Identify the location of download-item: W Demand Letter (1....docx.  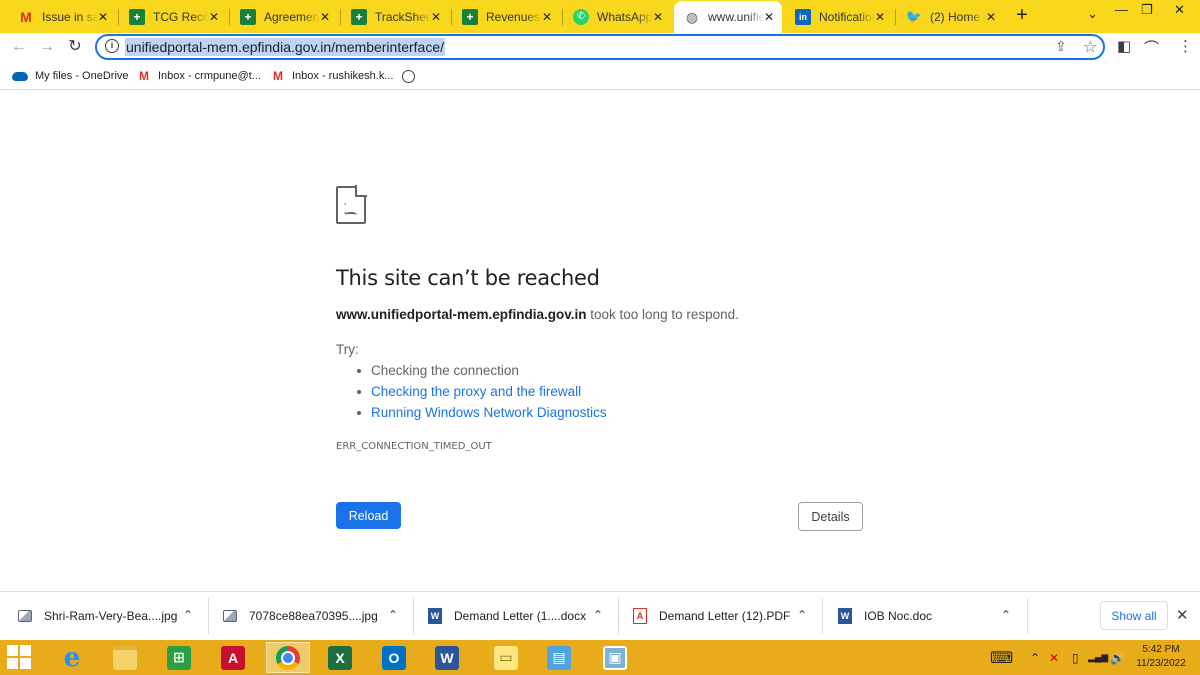
(507, 616).